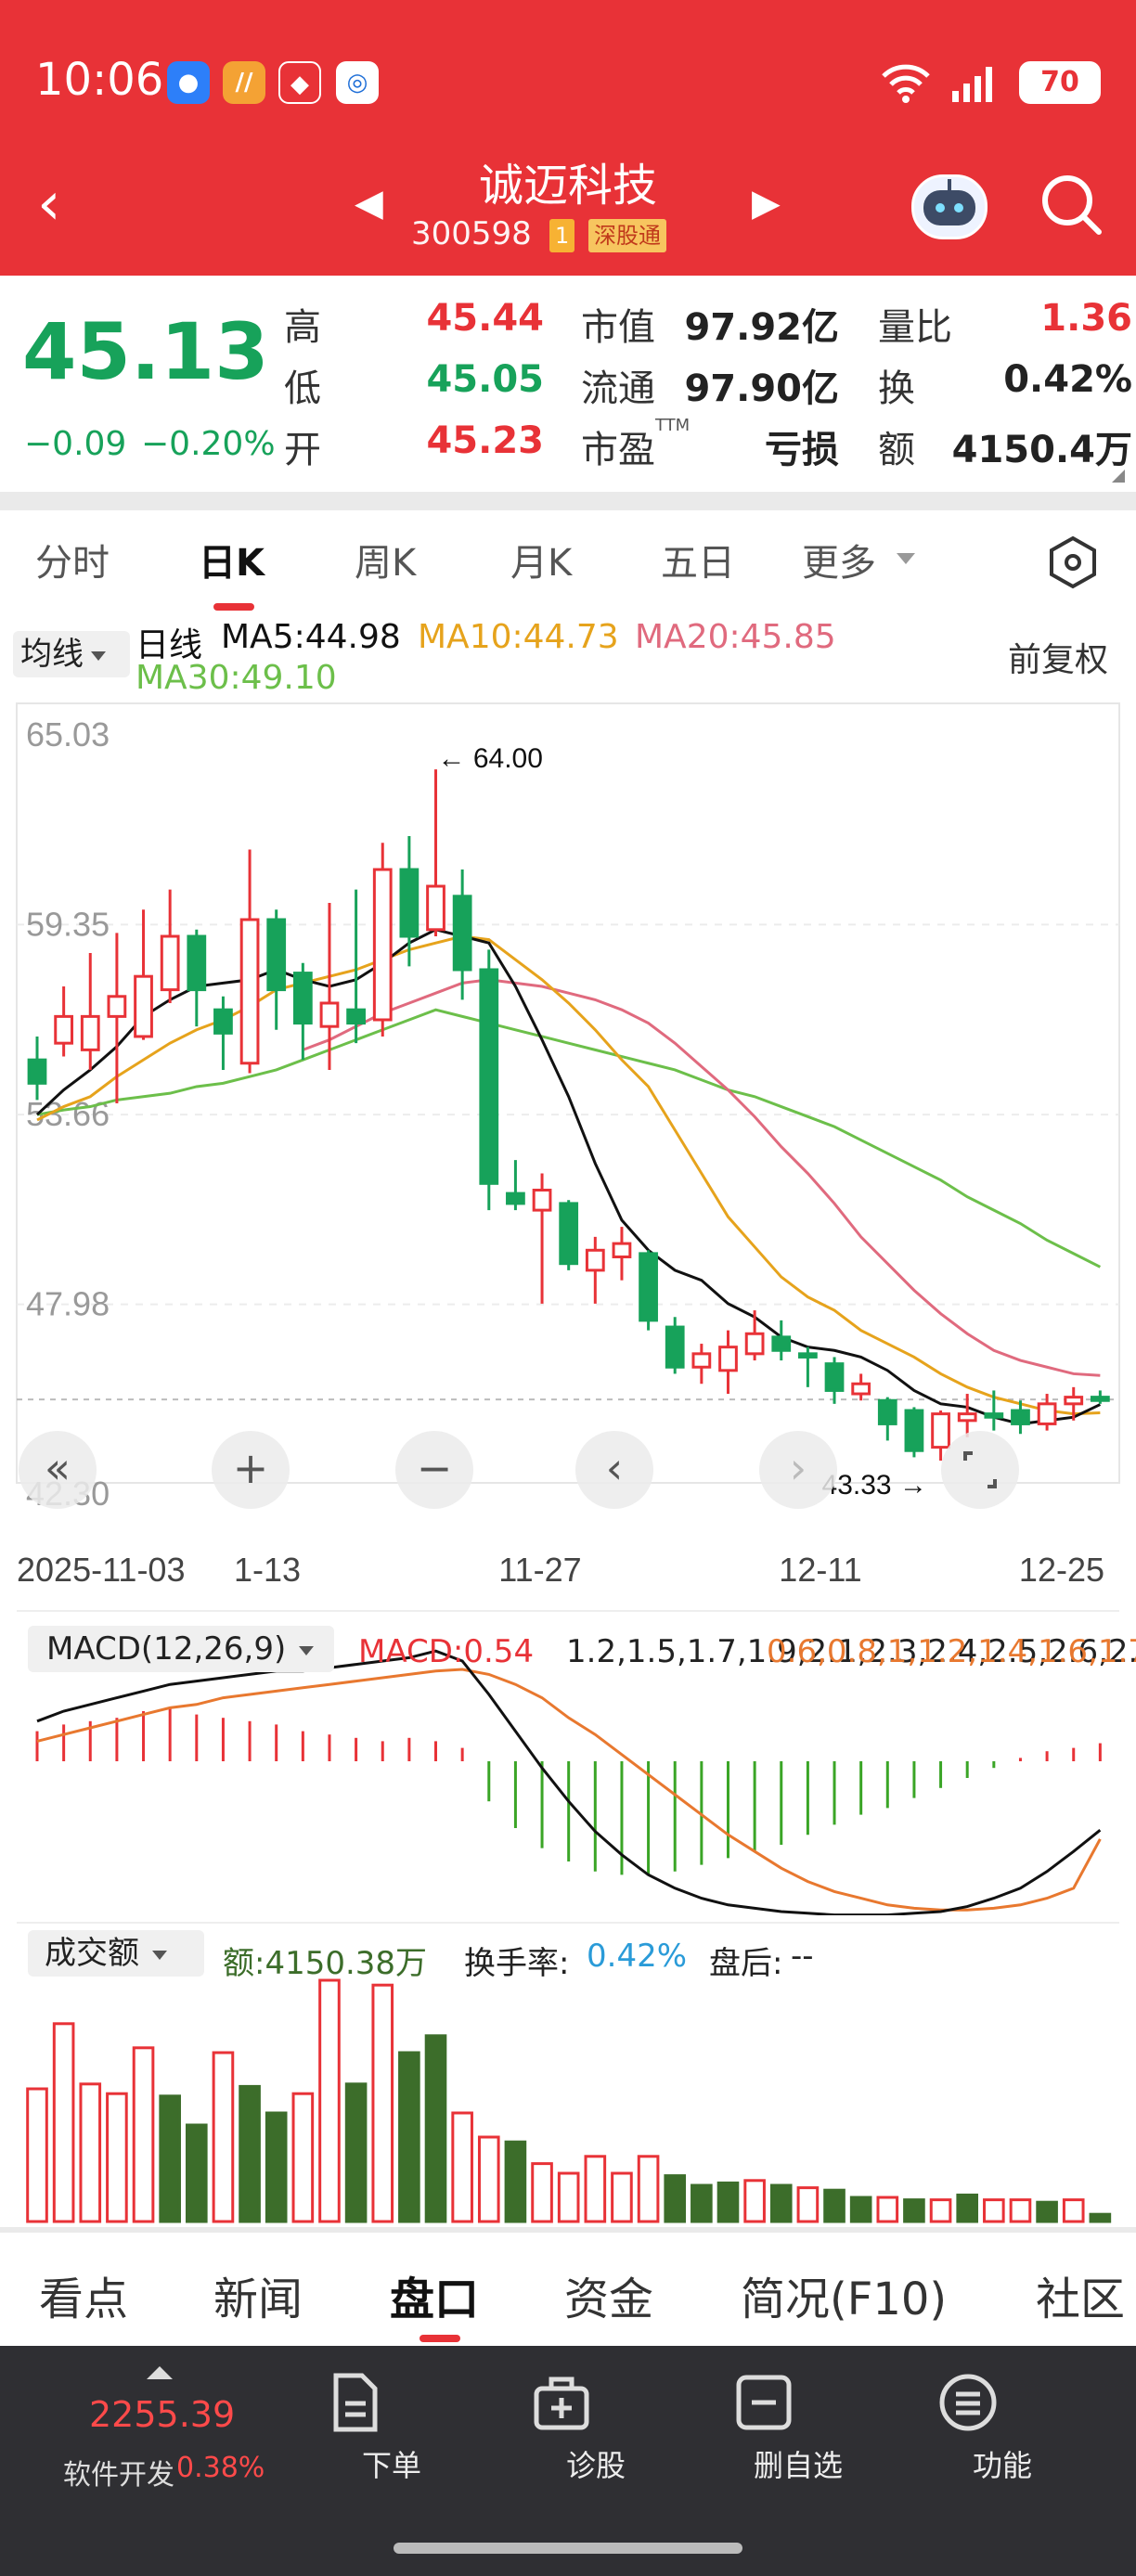 This screenshot has height=2576, width=1136. Describe the element at coordinates (968, 2402) in the screenshot. I see `menu-circle-icon` at that location.